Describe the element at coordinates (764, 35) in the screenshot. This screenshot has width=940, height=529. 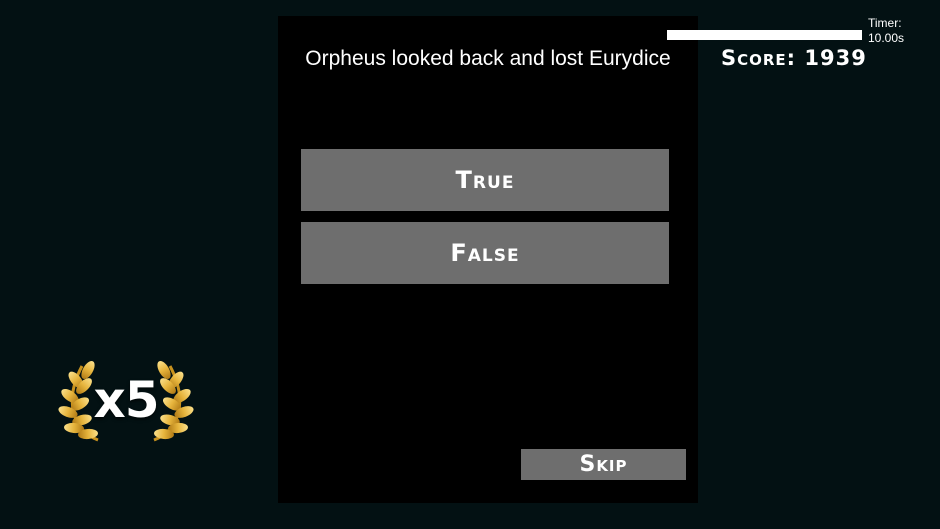
I see `timer-bar` at that location.